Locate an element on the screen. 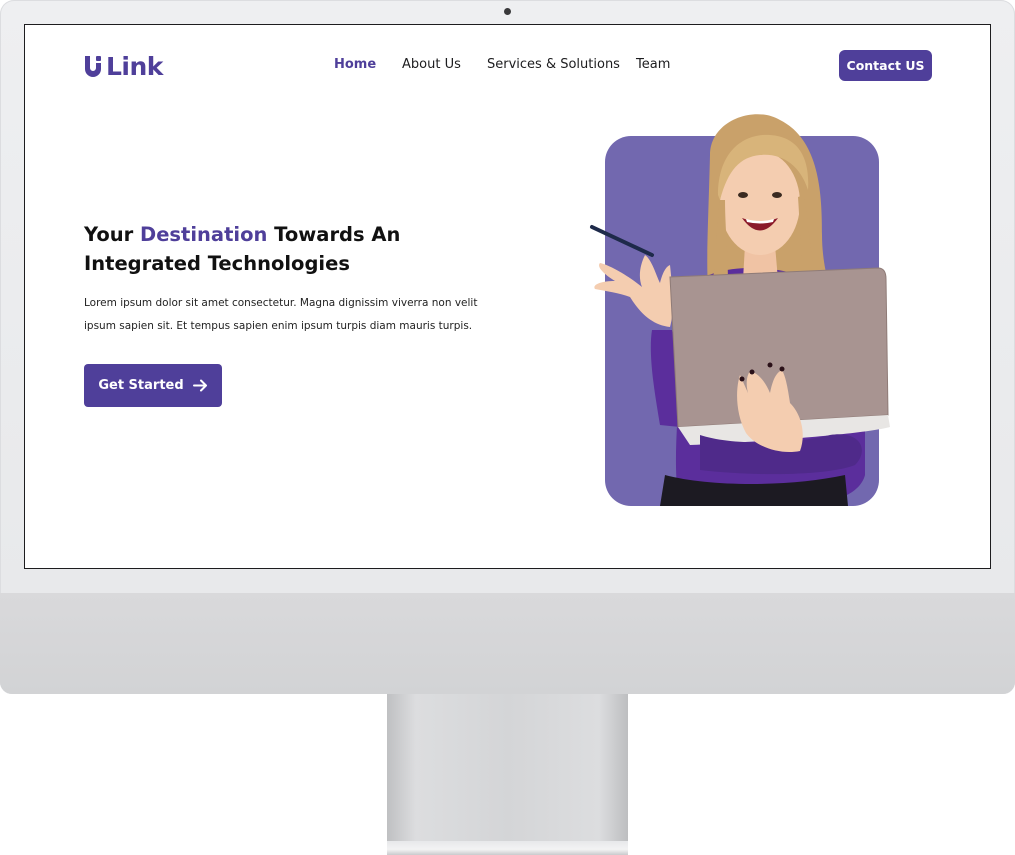 The width and height of the screenshot is (1015, 855). woman-holding-laptop-image is located at coordinates (740, 310).